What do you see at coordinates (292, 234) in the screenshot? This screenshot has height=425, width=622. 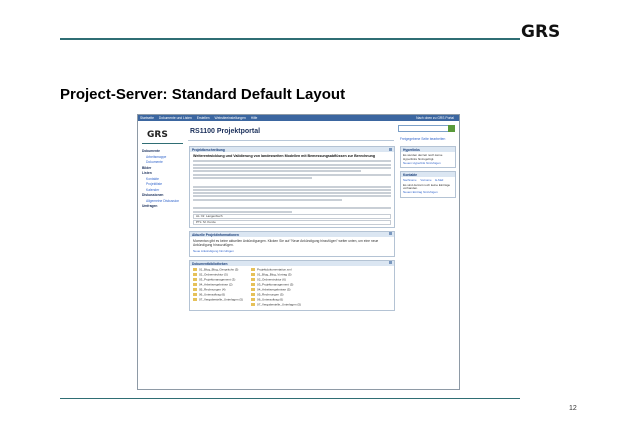 I see `portlet-header: Aktuelle Projektinformationen` at bounding box center [292, 234].